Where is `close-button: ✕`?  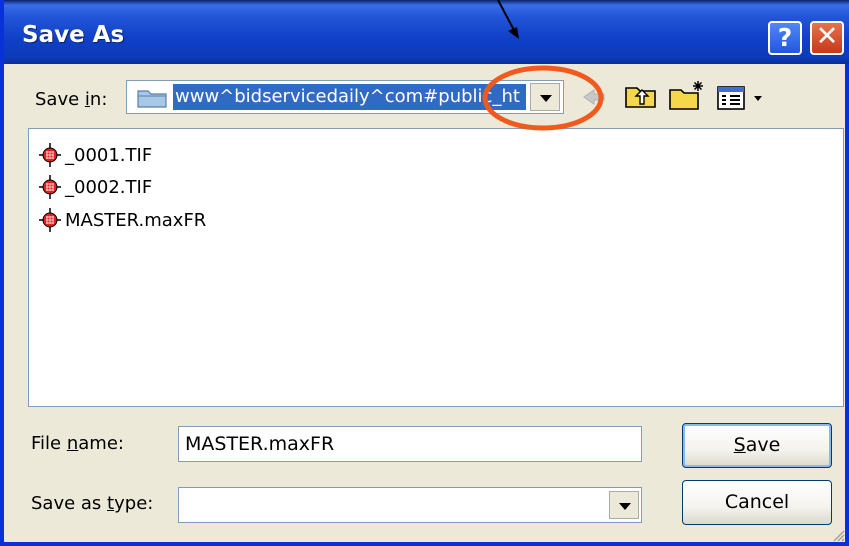 close-button: ✕ is located at coordinates (827, 38).